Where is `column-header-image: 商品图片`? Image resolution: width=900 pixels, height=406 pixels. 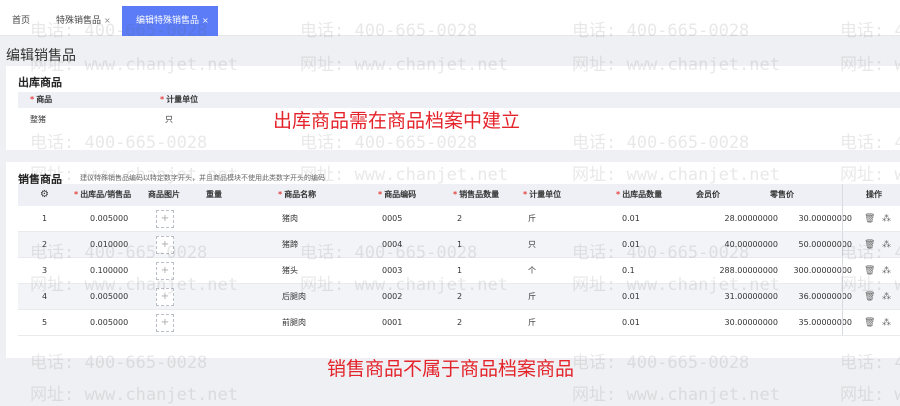 column-header-image: 商品图片 is located at coordinates (164, 194).